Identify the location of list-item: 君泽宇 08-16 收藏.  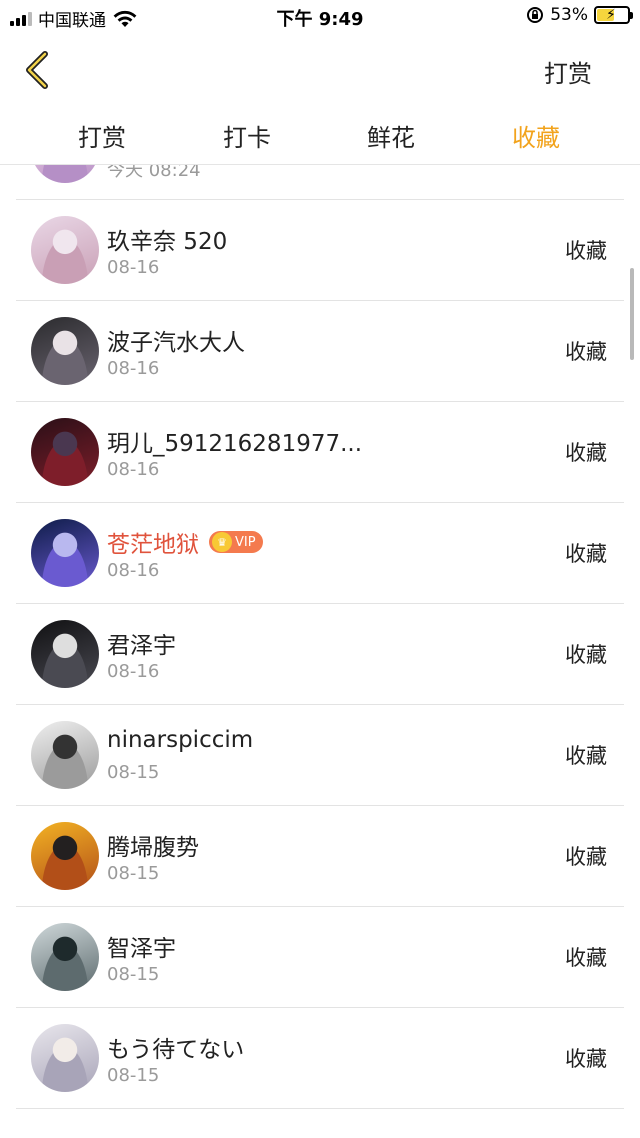
(320, 654).